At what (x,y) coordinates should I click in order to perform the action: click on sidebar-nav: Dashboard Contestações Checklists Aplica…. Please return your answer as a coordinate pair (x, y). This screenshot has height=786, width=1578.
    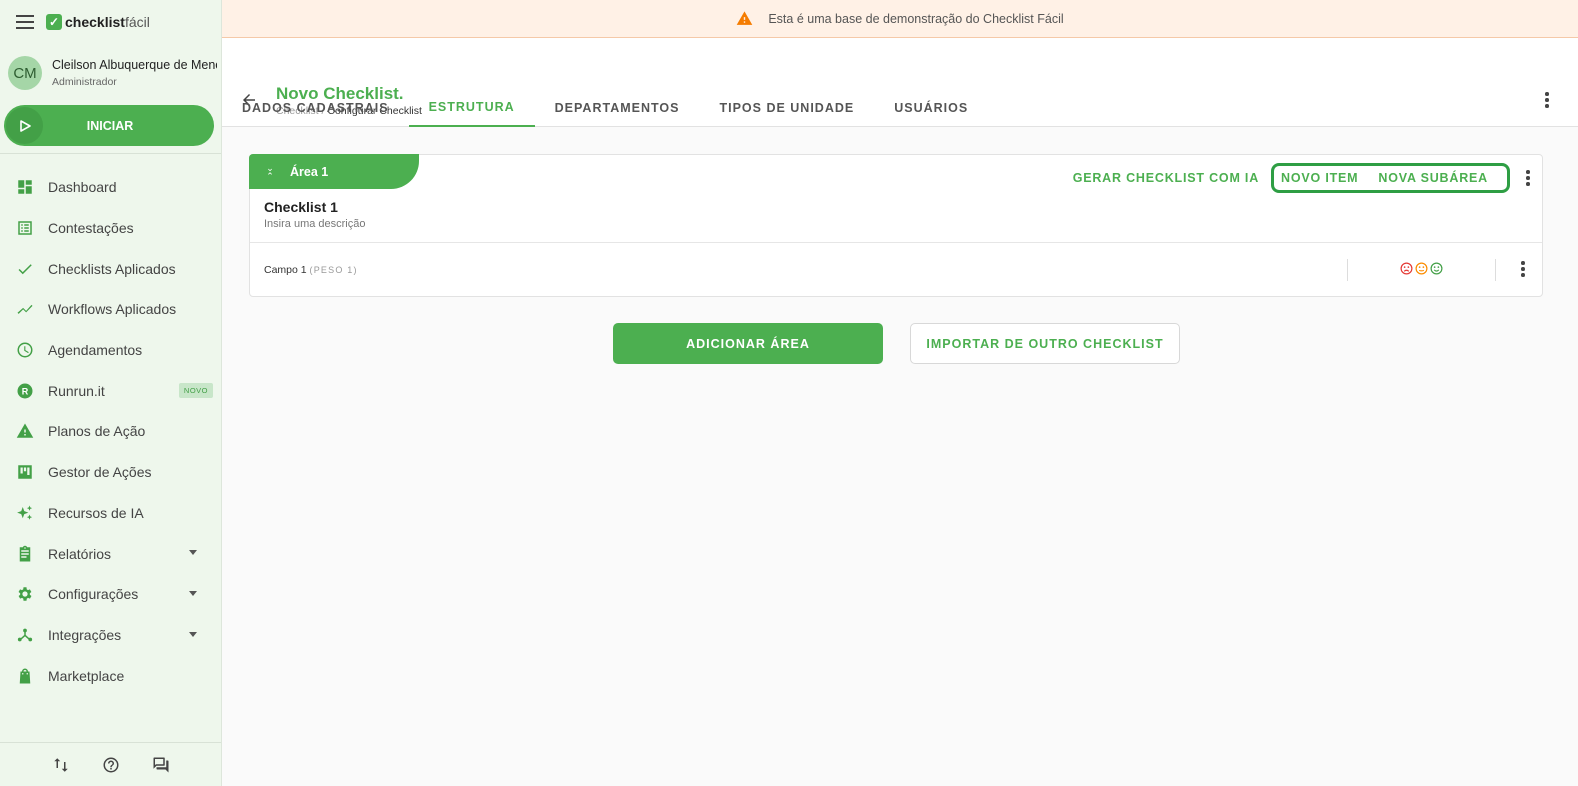
    Looking at the image, I should click on (110, 431).